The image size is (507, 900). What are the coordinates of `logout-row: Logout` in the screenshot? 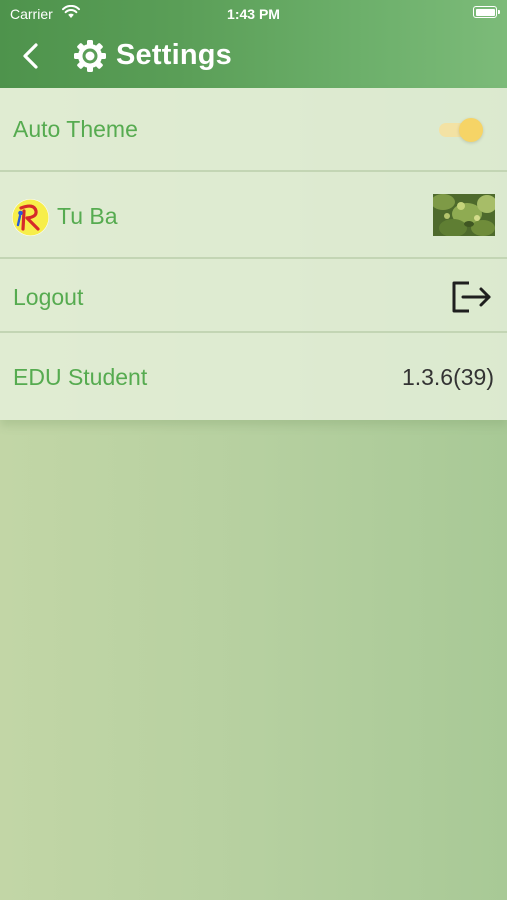 It's located at (253, 296).